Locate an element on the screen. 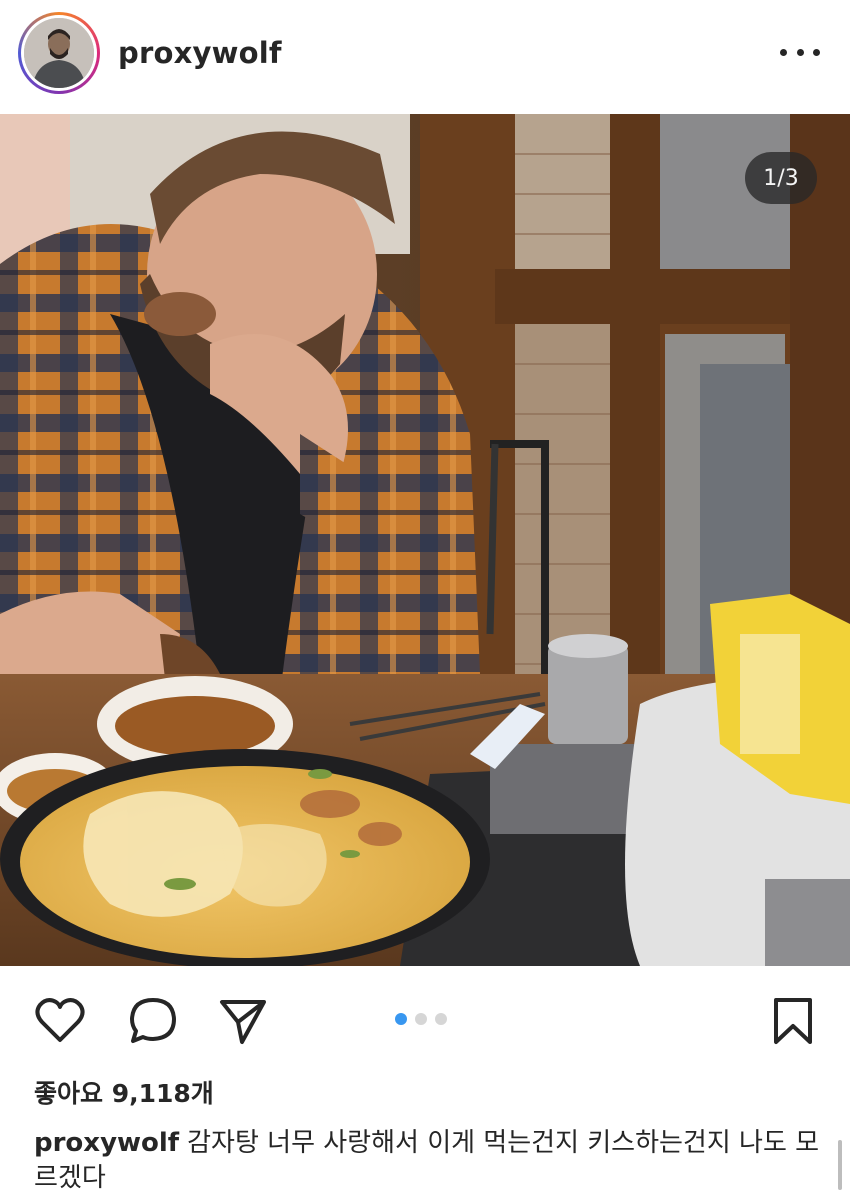  likes-count: 좋아요 9,118개 is located at coordinates (124, 1092).